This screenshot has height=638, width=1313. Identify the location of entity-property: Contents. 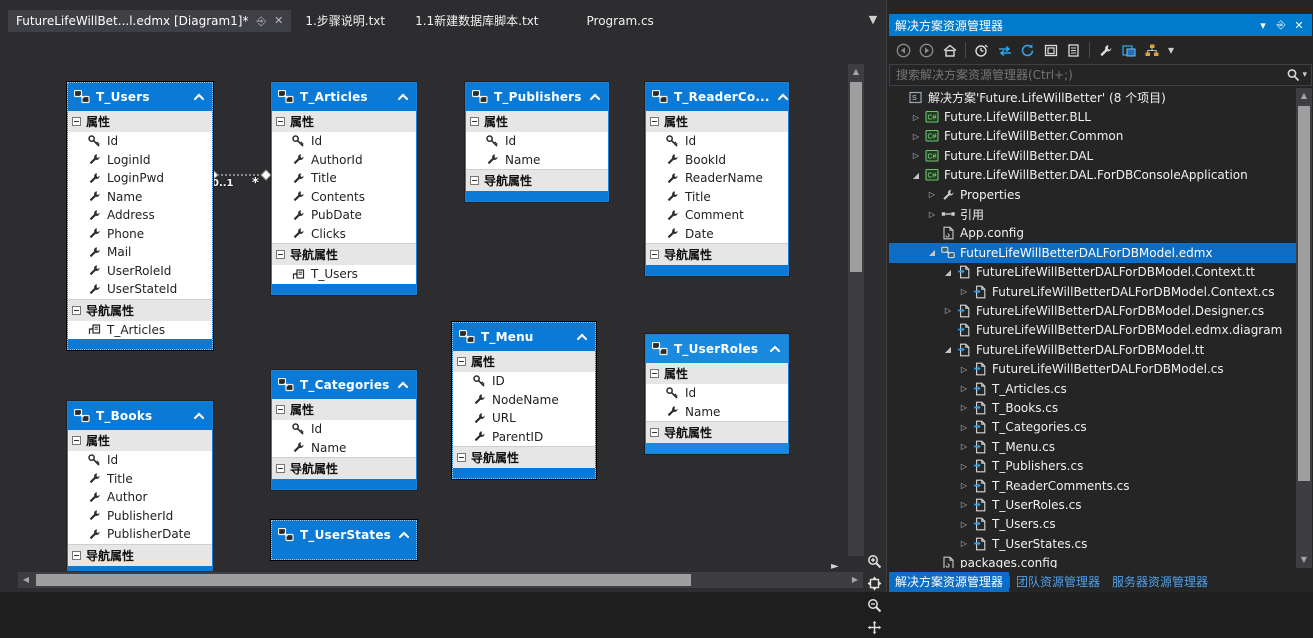
(344, 196).